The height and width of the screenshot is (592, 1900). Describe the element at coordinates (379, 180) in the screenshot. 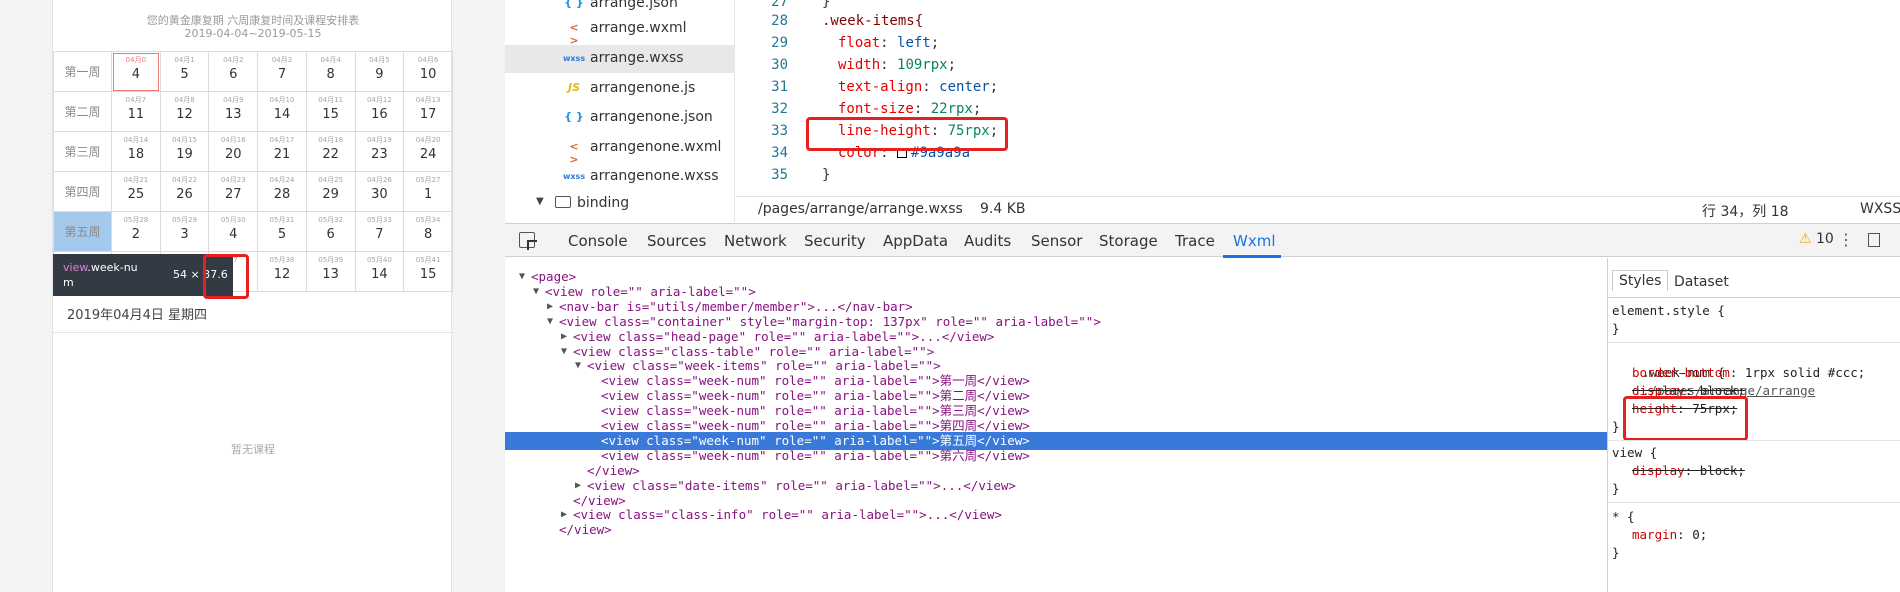

I see `day-index: 04月26` at that location.